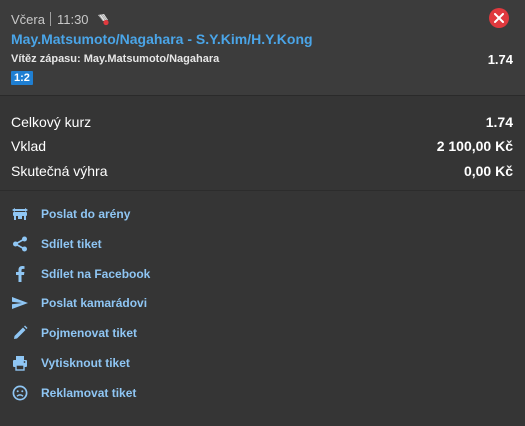 The width and height of the screenshot is (525, 426). What do you see at coordinates (262, 123) in the screenshot?
I see `summary-row-total-odds: Celkový kurz 1.74` at bounding box center [262, 123].